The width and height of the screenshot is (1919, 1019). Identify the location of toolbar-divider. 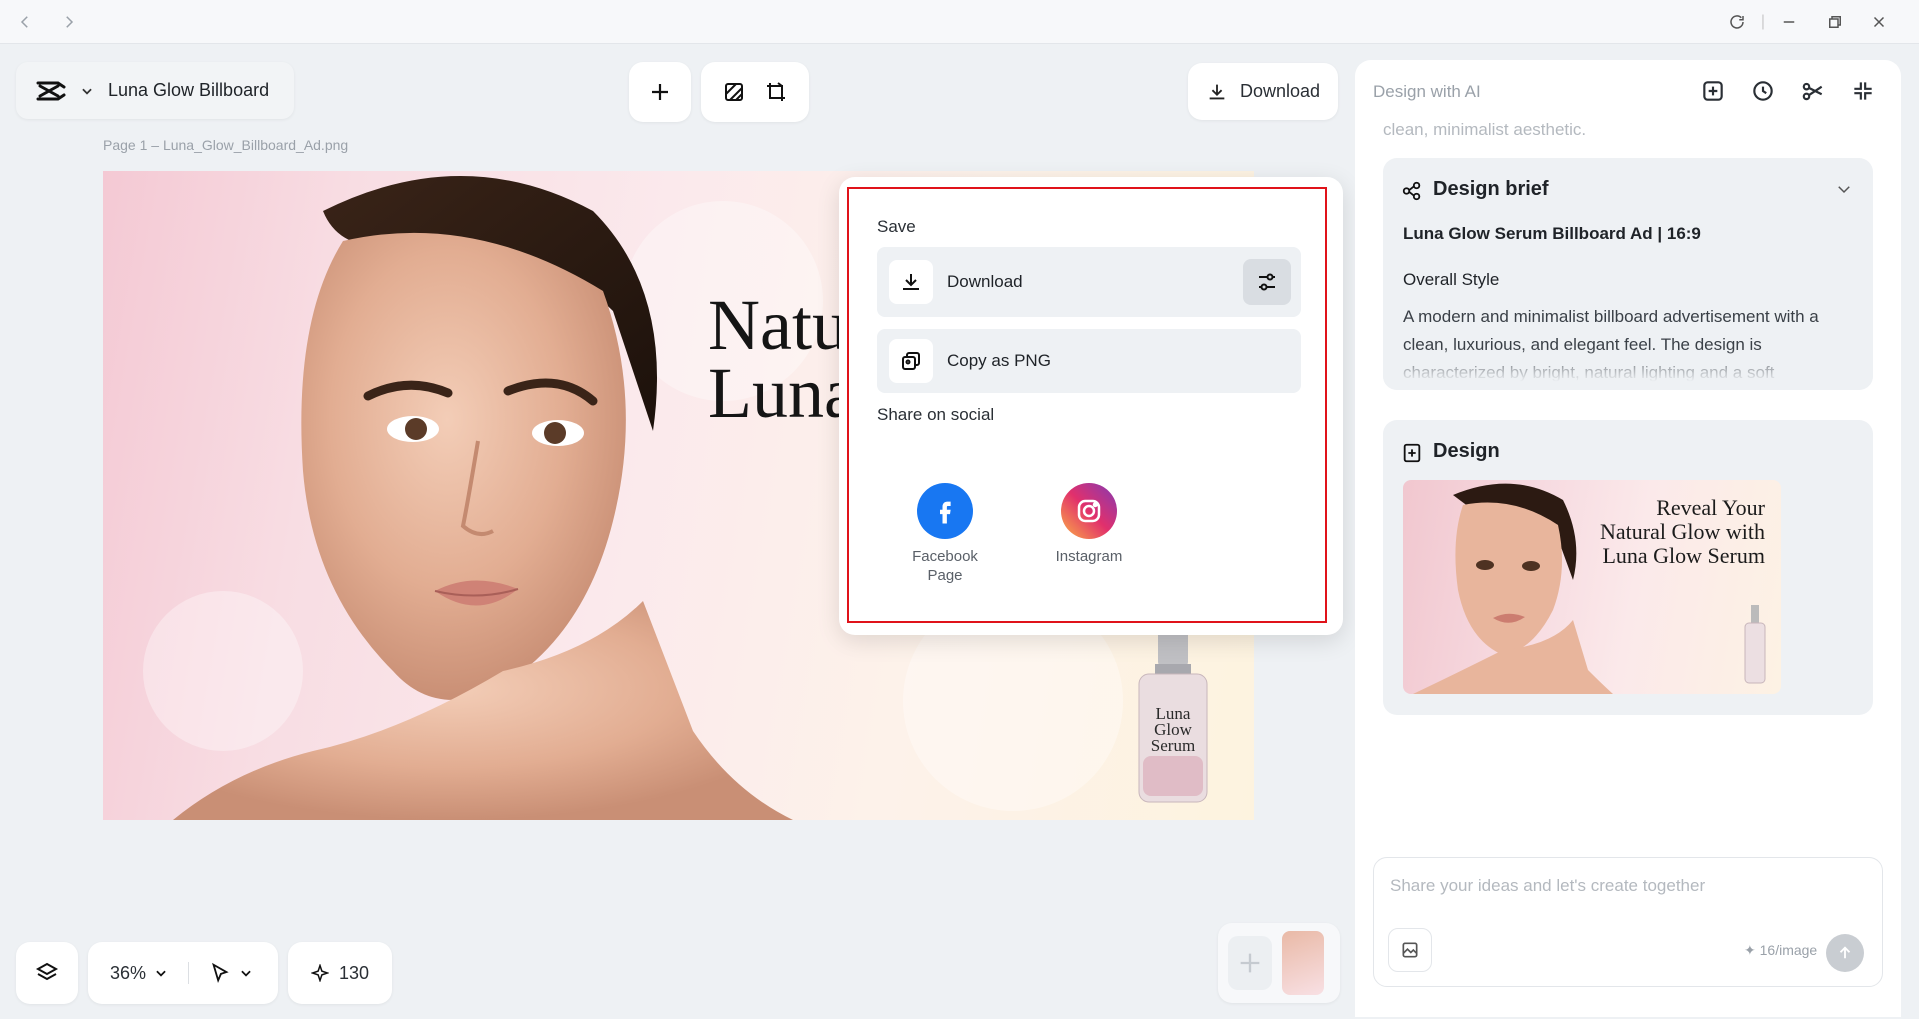
(189, 973).